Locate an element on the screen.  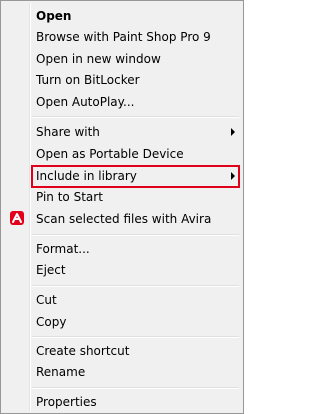
menu-item-label: Browse with Paint Shop Pro 9 is located at coordinates (123, 37).